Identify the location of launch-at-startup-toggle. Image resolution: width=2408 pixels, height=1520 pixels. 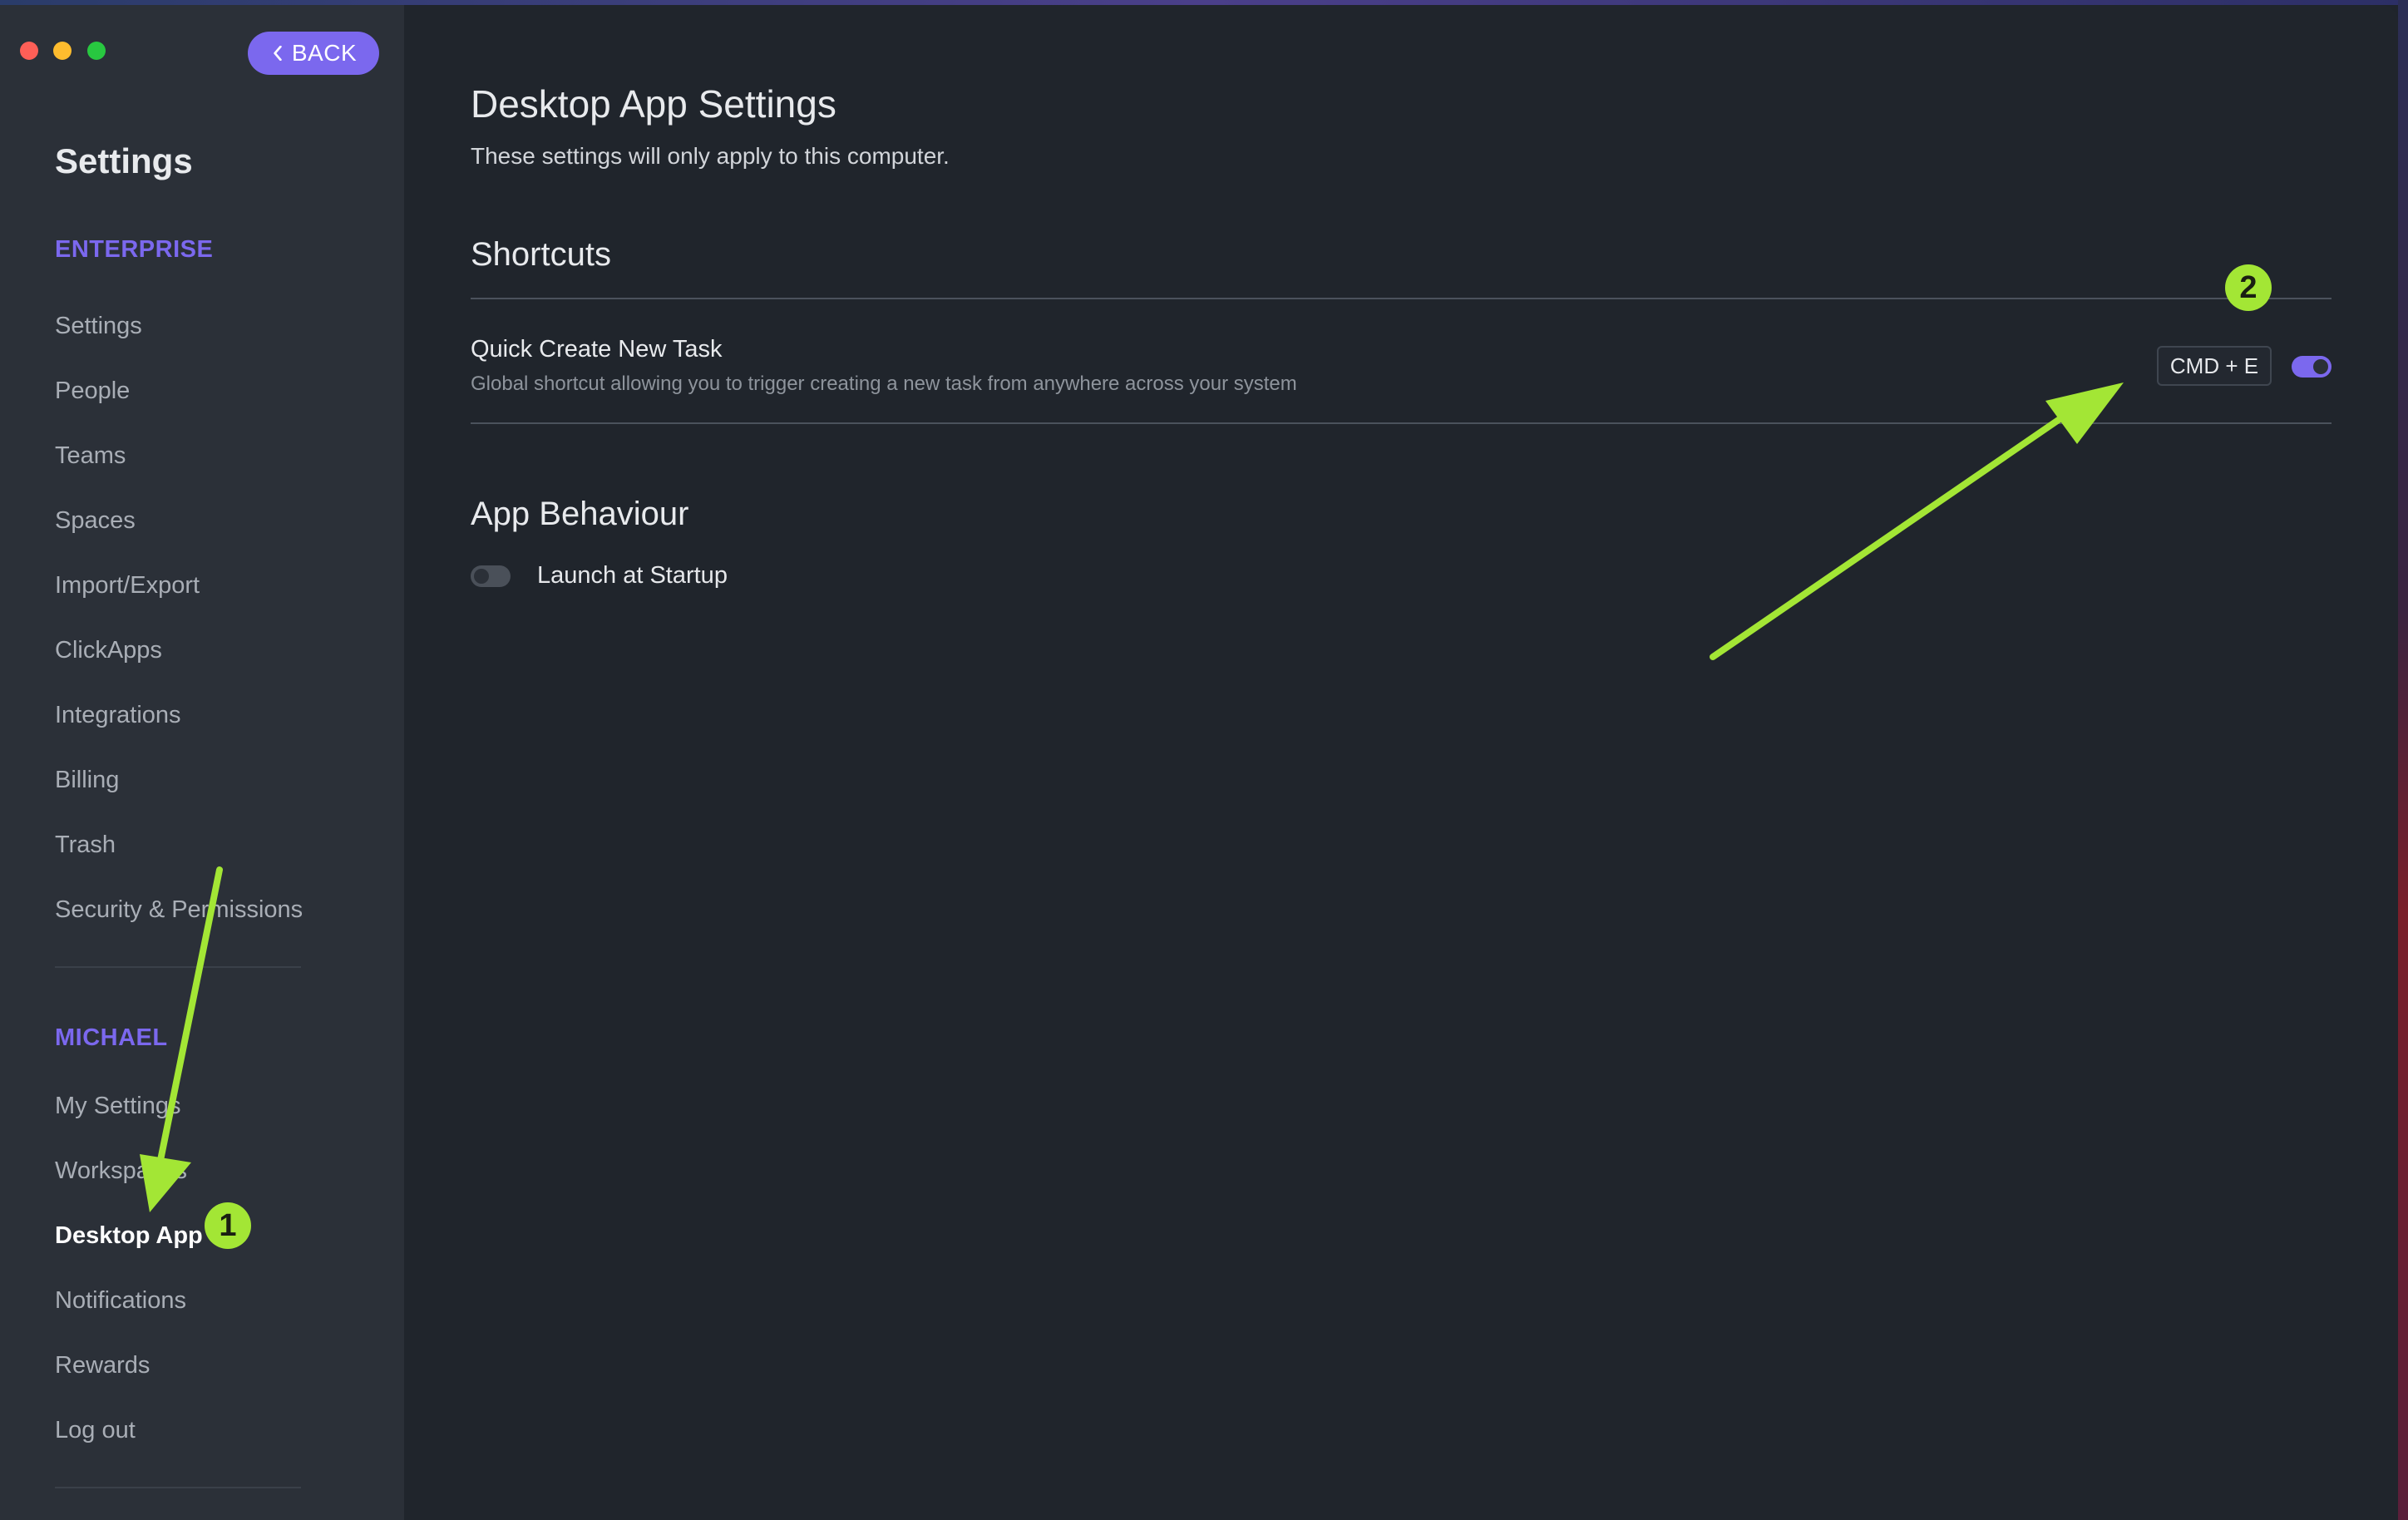
(491, 576).